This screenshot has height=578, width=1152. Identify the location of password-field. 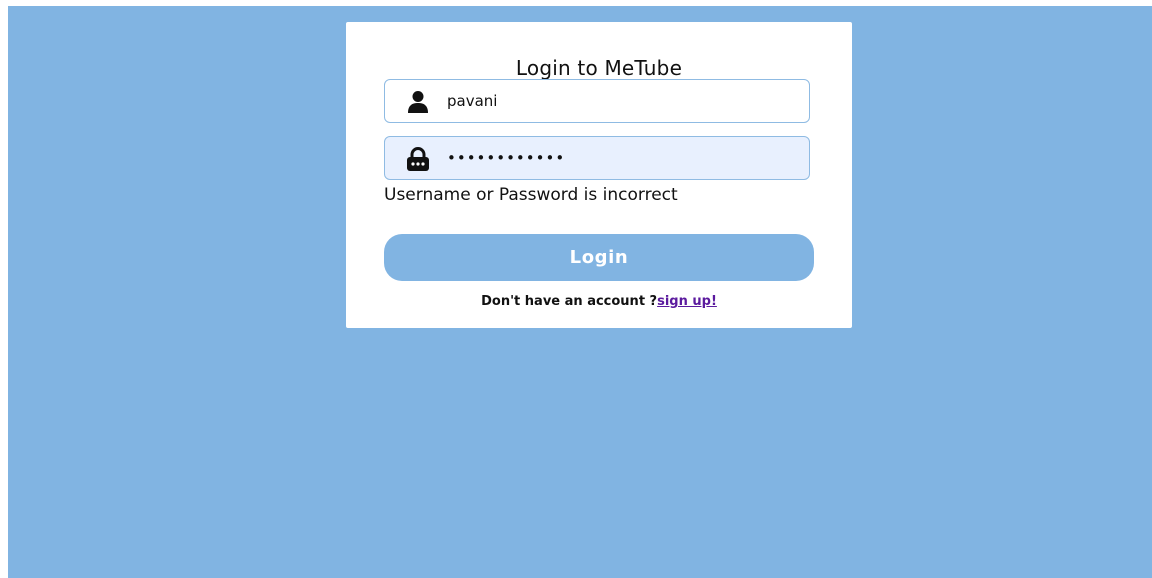
(597, 158).